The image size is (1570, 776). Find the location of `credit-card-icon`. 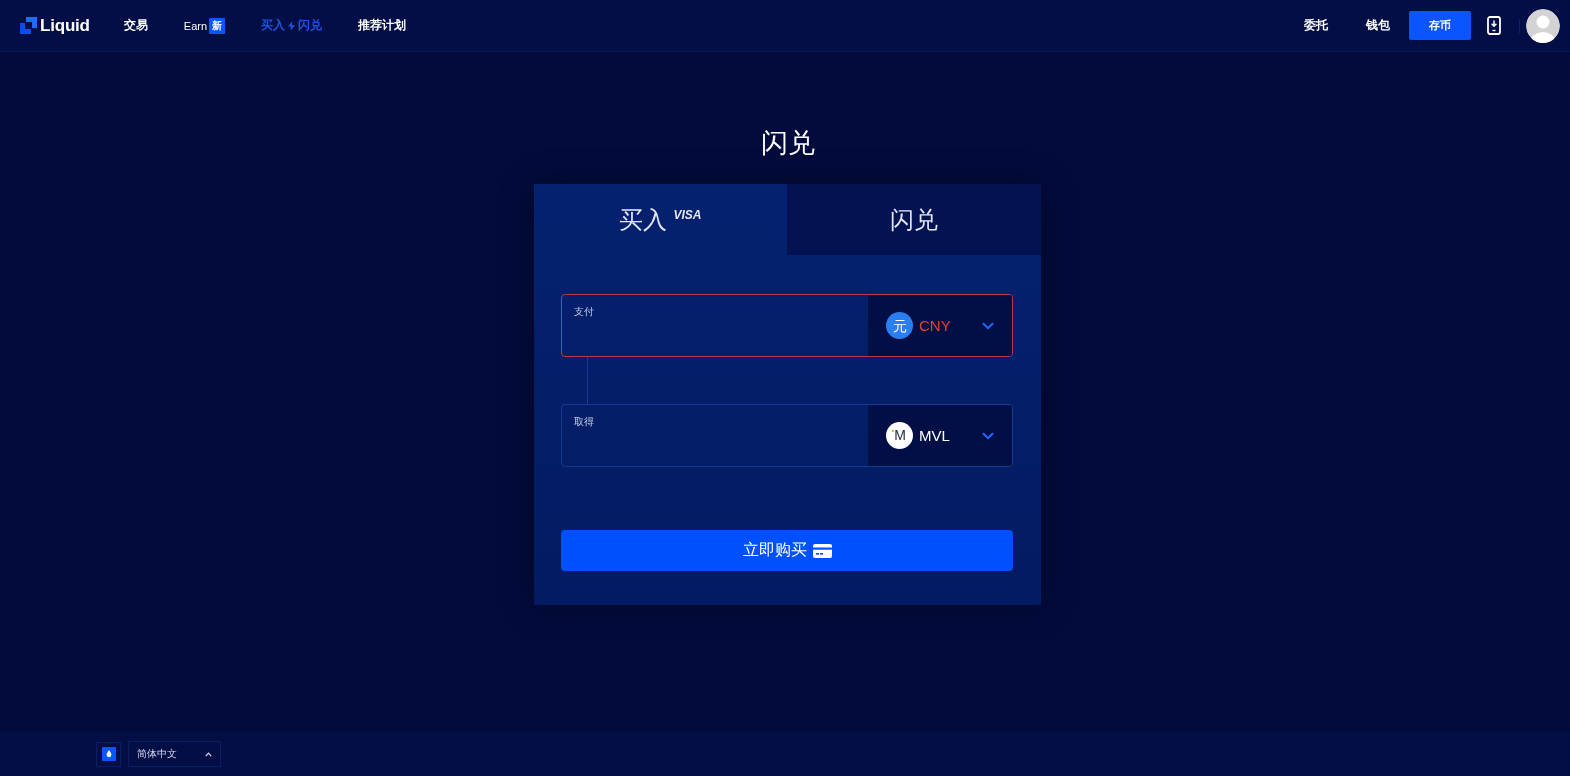

credit-card-icon is located at coordinates (822, 550).